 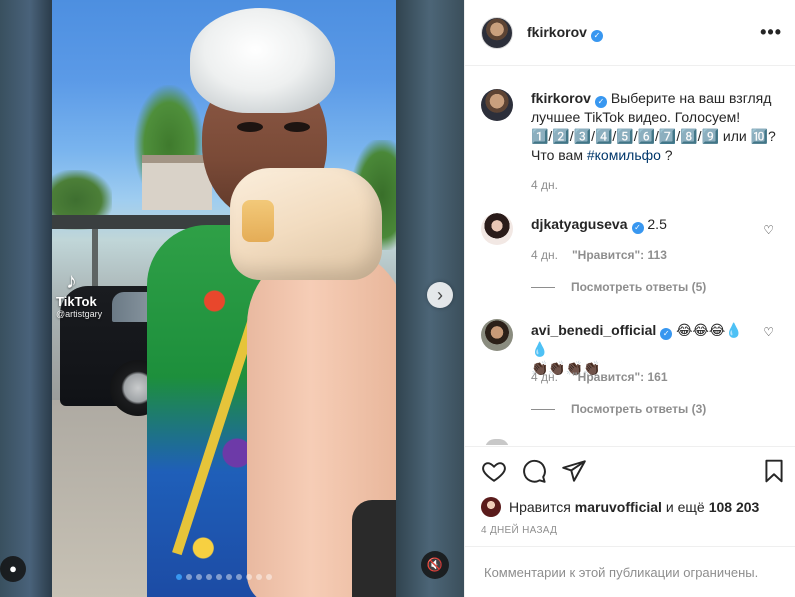 I want to click on speaker-muted-icon: 🔇, so click(x=435, y=564).